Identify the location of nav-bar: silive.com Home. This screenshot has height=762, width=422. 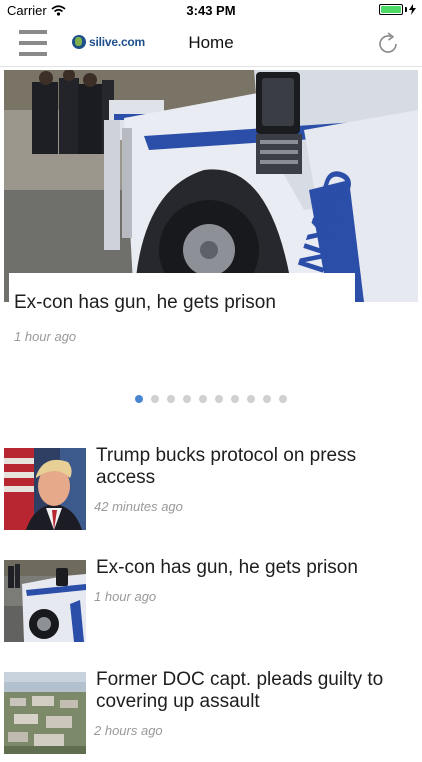
(211, 44).